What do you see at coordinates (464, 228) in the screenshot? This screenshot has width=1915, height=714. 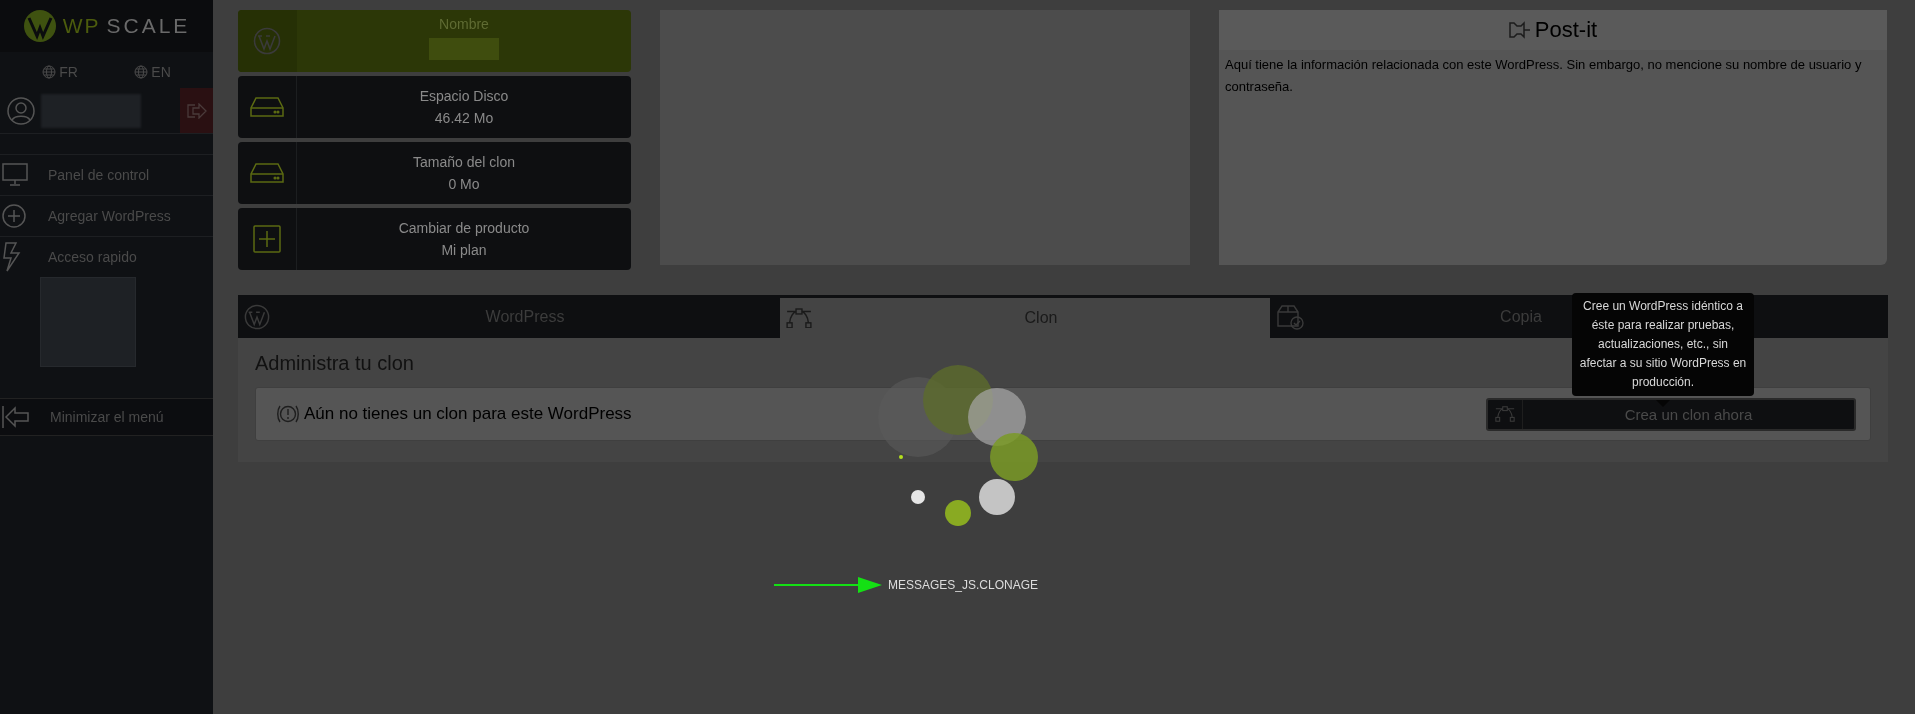 I see `card-title: Cambiar de producto` at bounding box center [464, 228].